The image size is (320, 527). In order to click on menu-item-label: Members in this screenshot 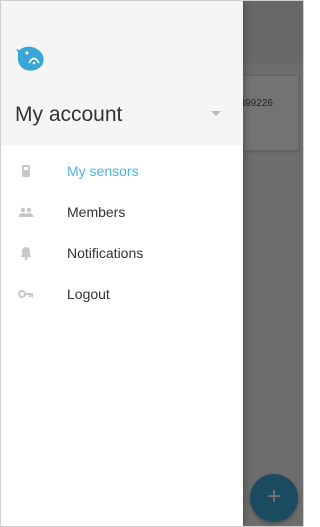, I will do `click(96, 212)`.